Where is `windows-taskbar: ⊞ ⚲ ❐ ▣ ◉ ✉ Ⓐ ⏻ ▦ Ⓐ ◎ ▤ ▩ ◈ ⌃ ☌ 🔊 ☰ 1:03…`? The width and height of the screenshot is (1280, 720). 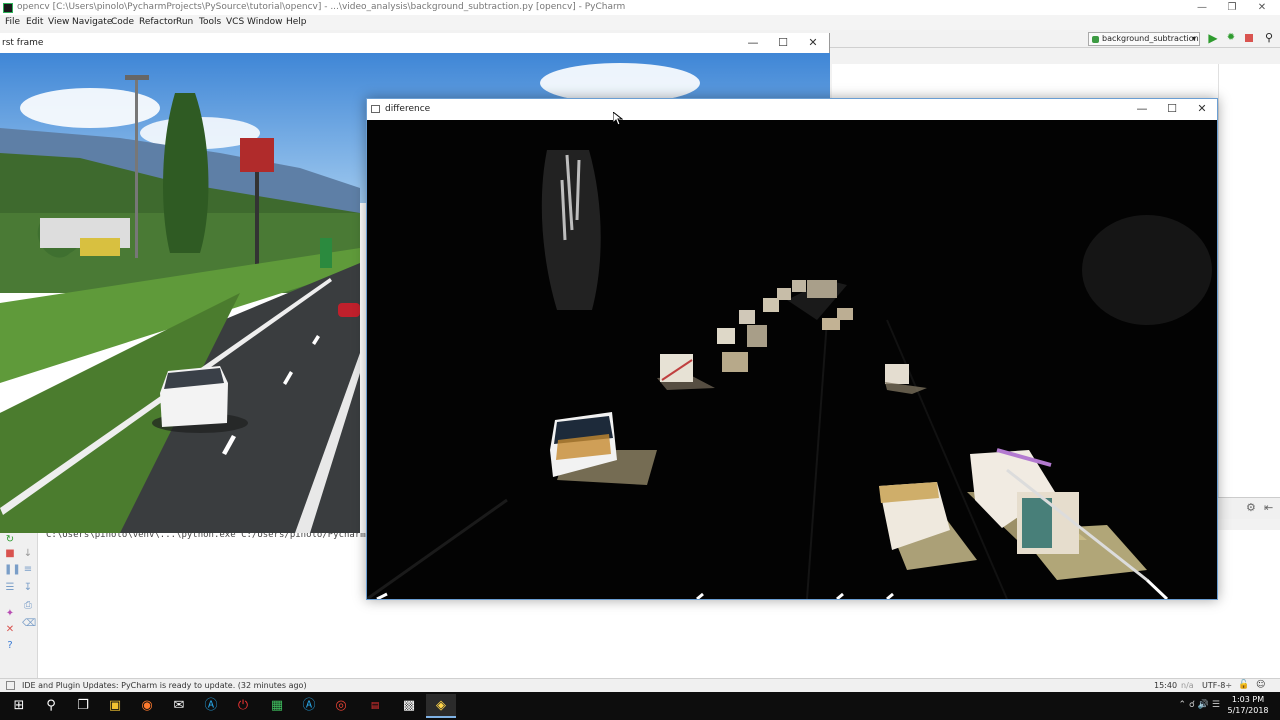
windows-taskbar: ⊞ ⚲ ❐ ▣ ◉ ✉ Ⓐ ⏻ ▦ Ⓐ ◎ ▤ ▩ ◈ ⌃ ☌ 🔊 ☰ 1:03… is located at coordinates (640, 706).